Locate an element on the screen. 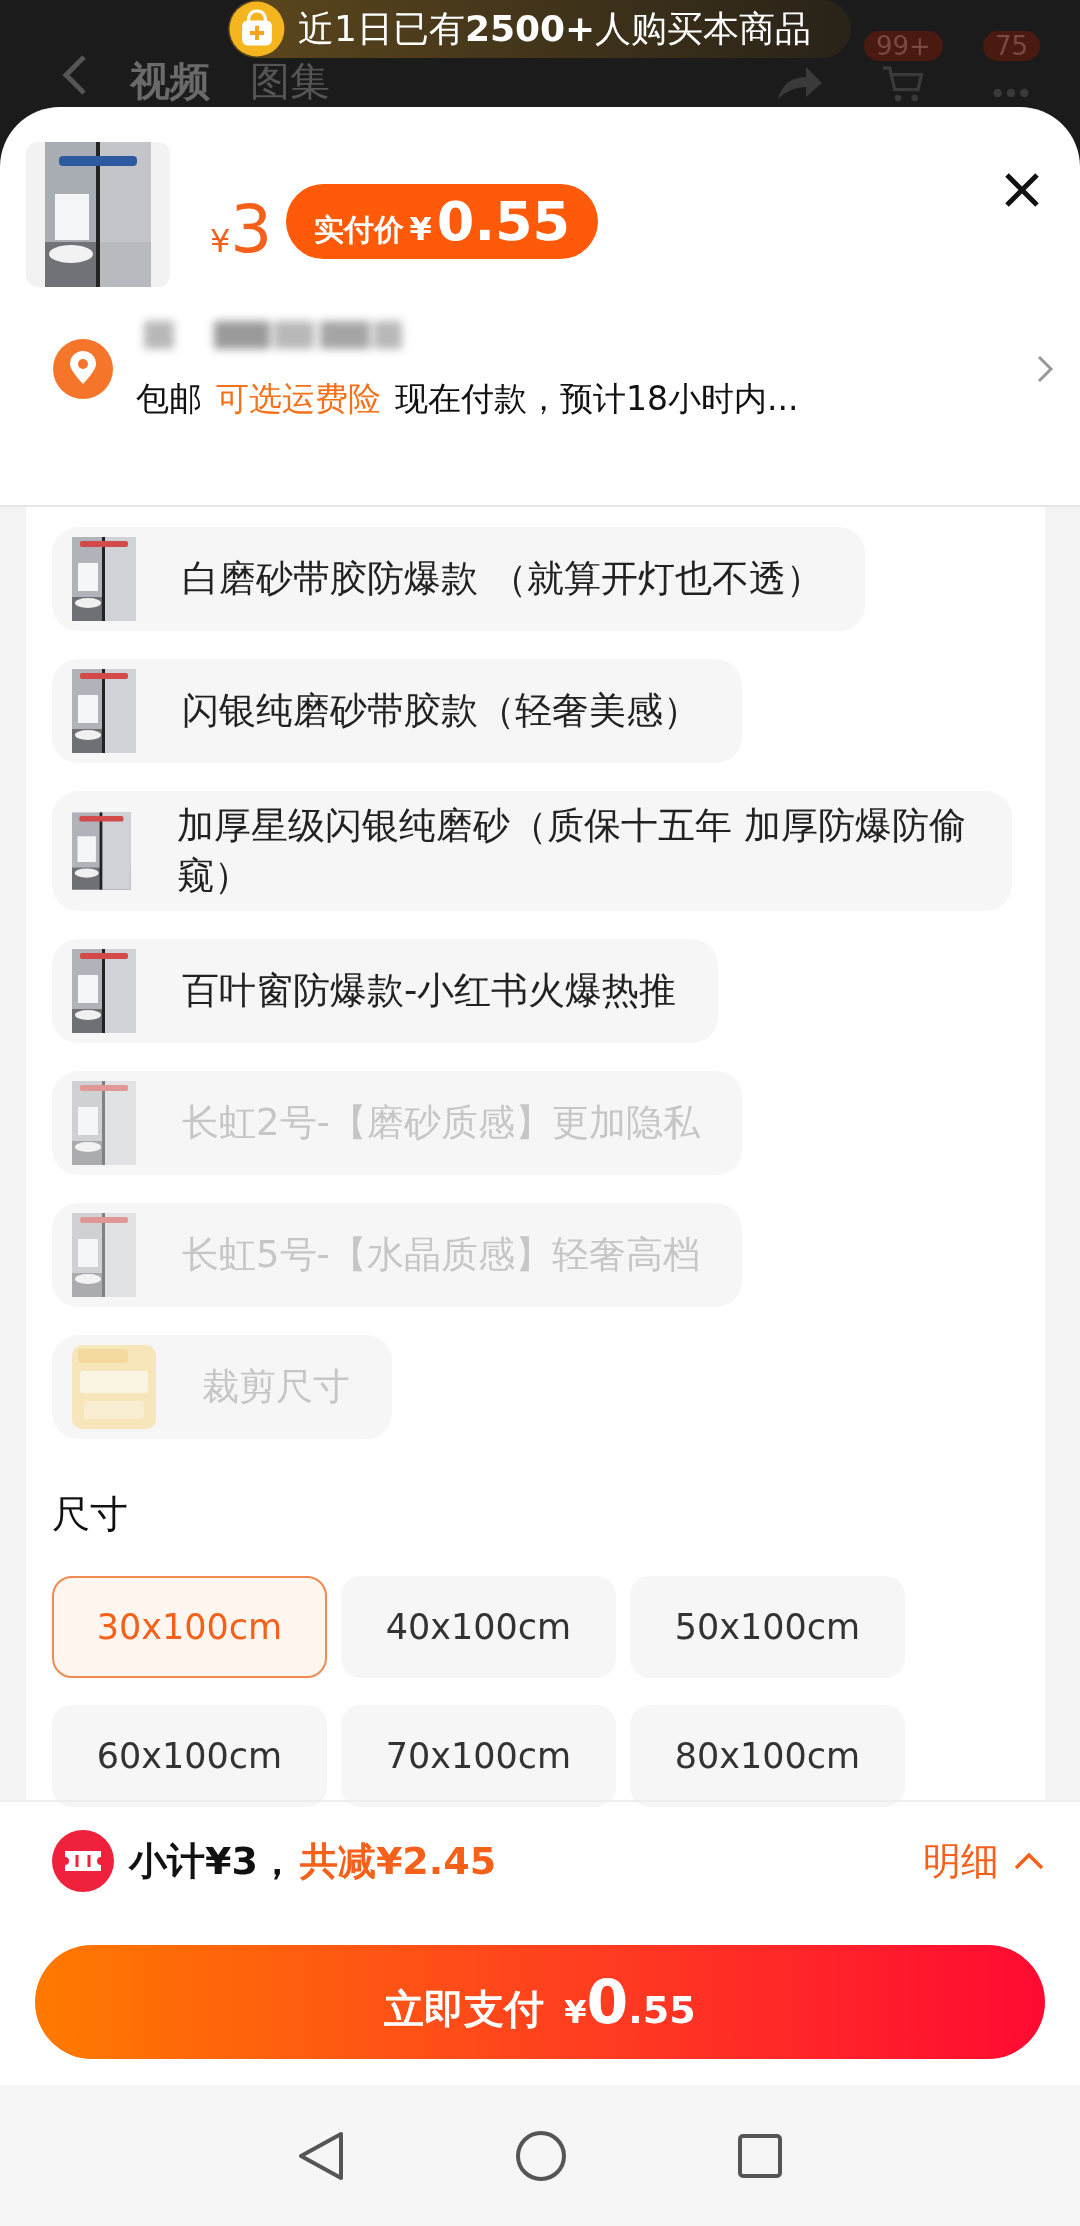 This screenshot has width=1080, height=2226. section-title: 尺寸 is located at coordinates (90, 1514).